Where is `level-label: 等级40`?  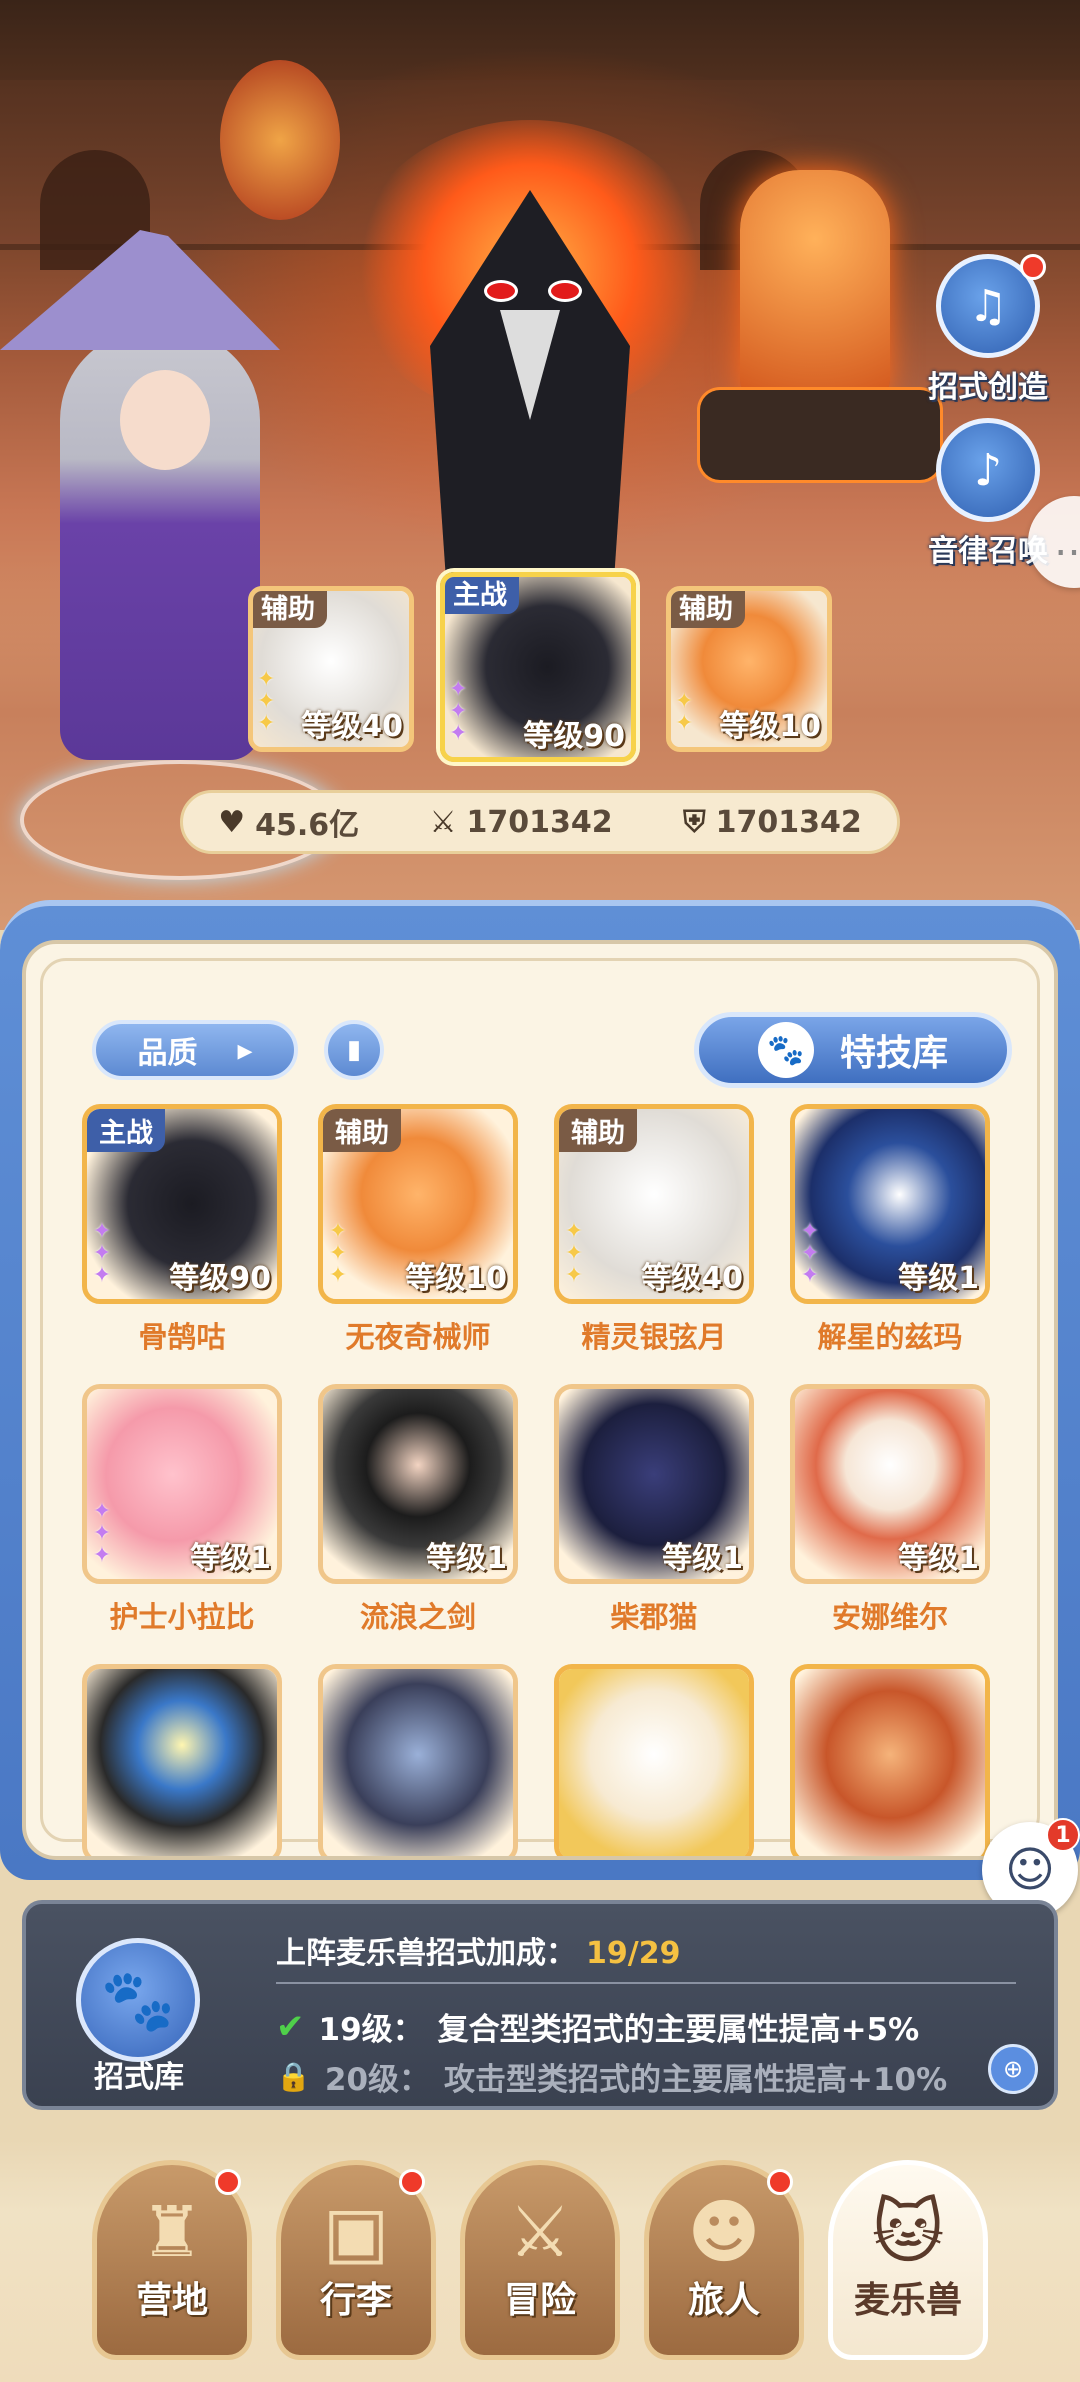 level-label: 等级40 is located at coordinates (692, 1278).